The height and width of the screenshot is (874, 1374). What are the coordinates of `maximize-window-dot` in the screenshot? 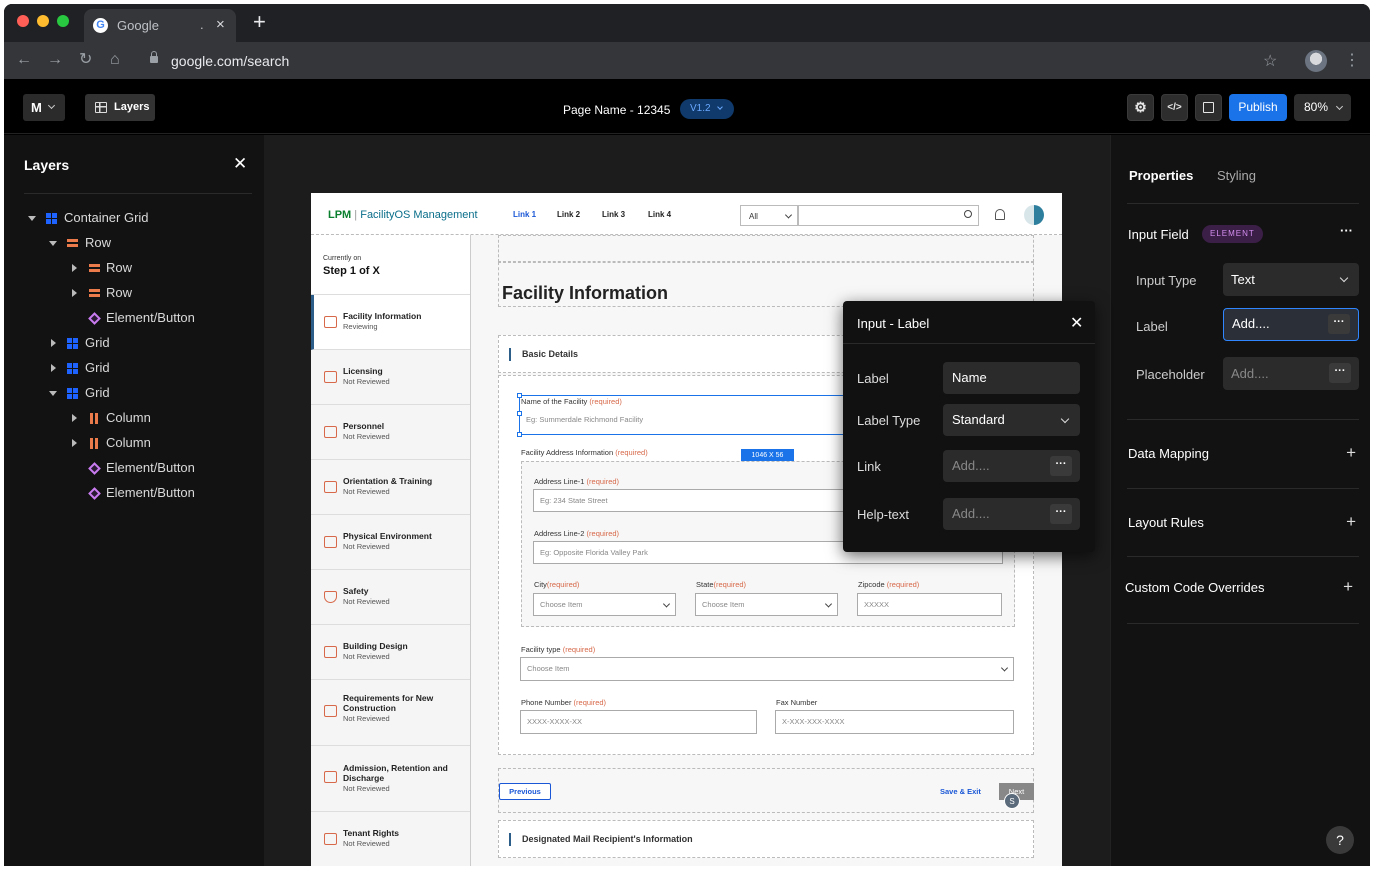 It's located at (63, 21).